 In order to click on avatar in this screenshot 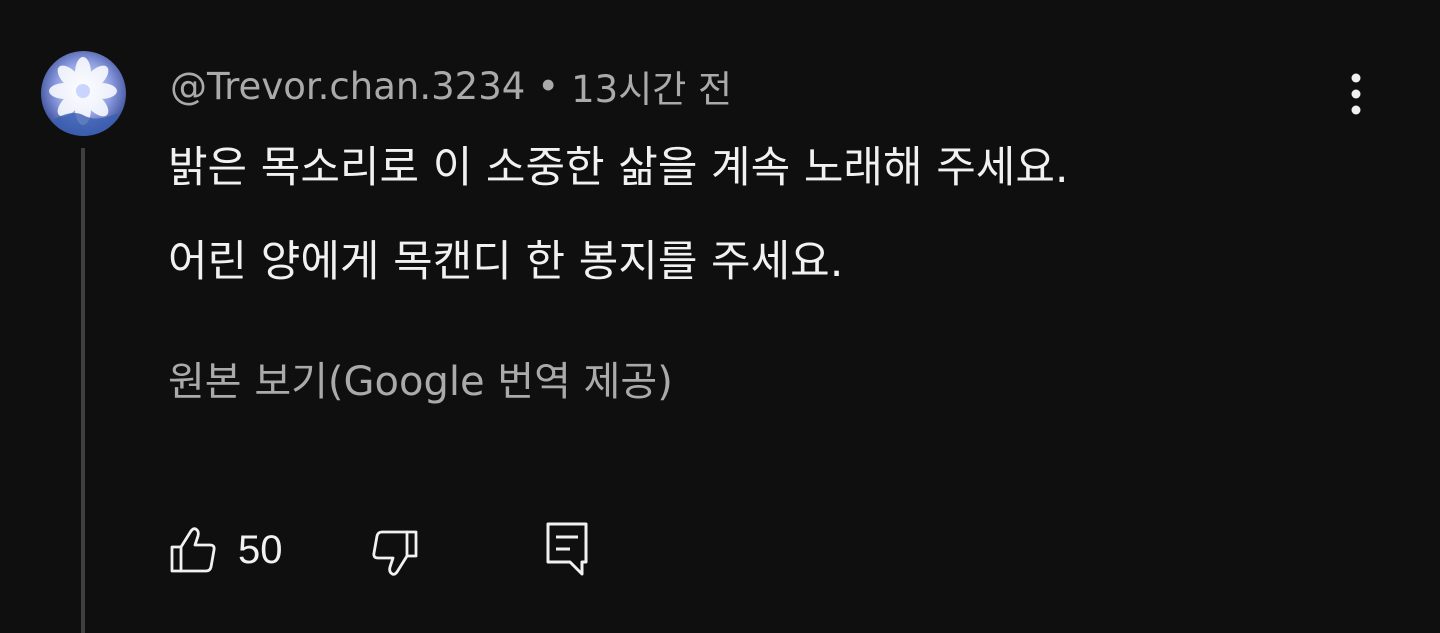, I will do `click(83, 93)`.